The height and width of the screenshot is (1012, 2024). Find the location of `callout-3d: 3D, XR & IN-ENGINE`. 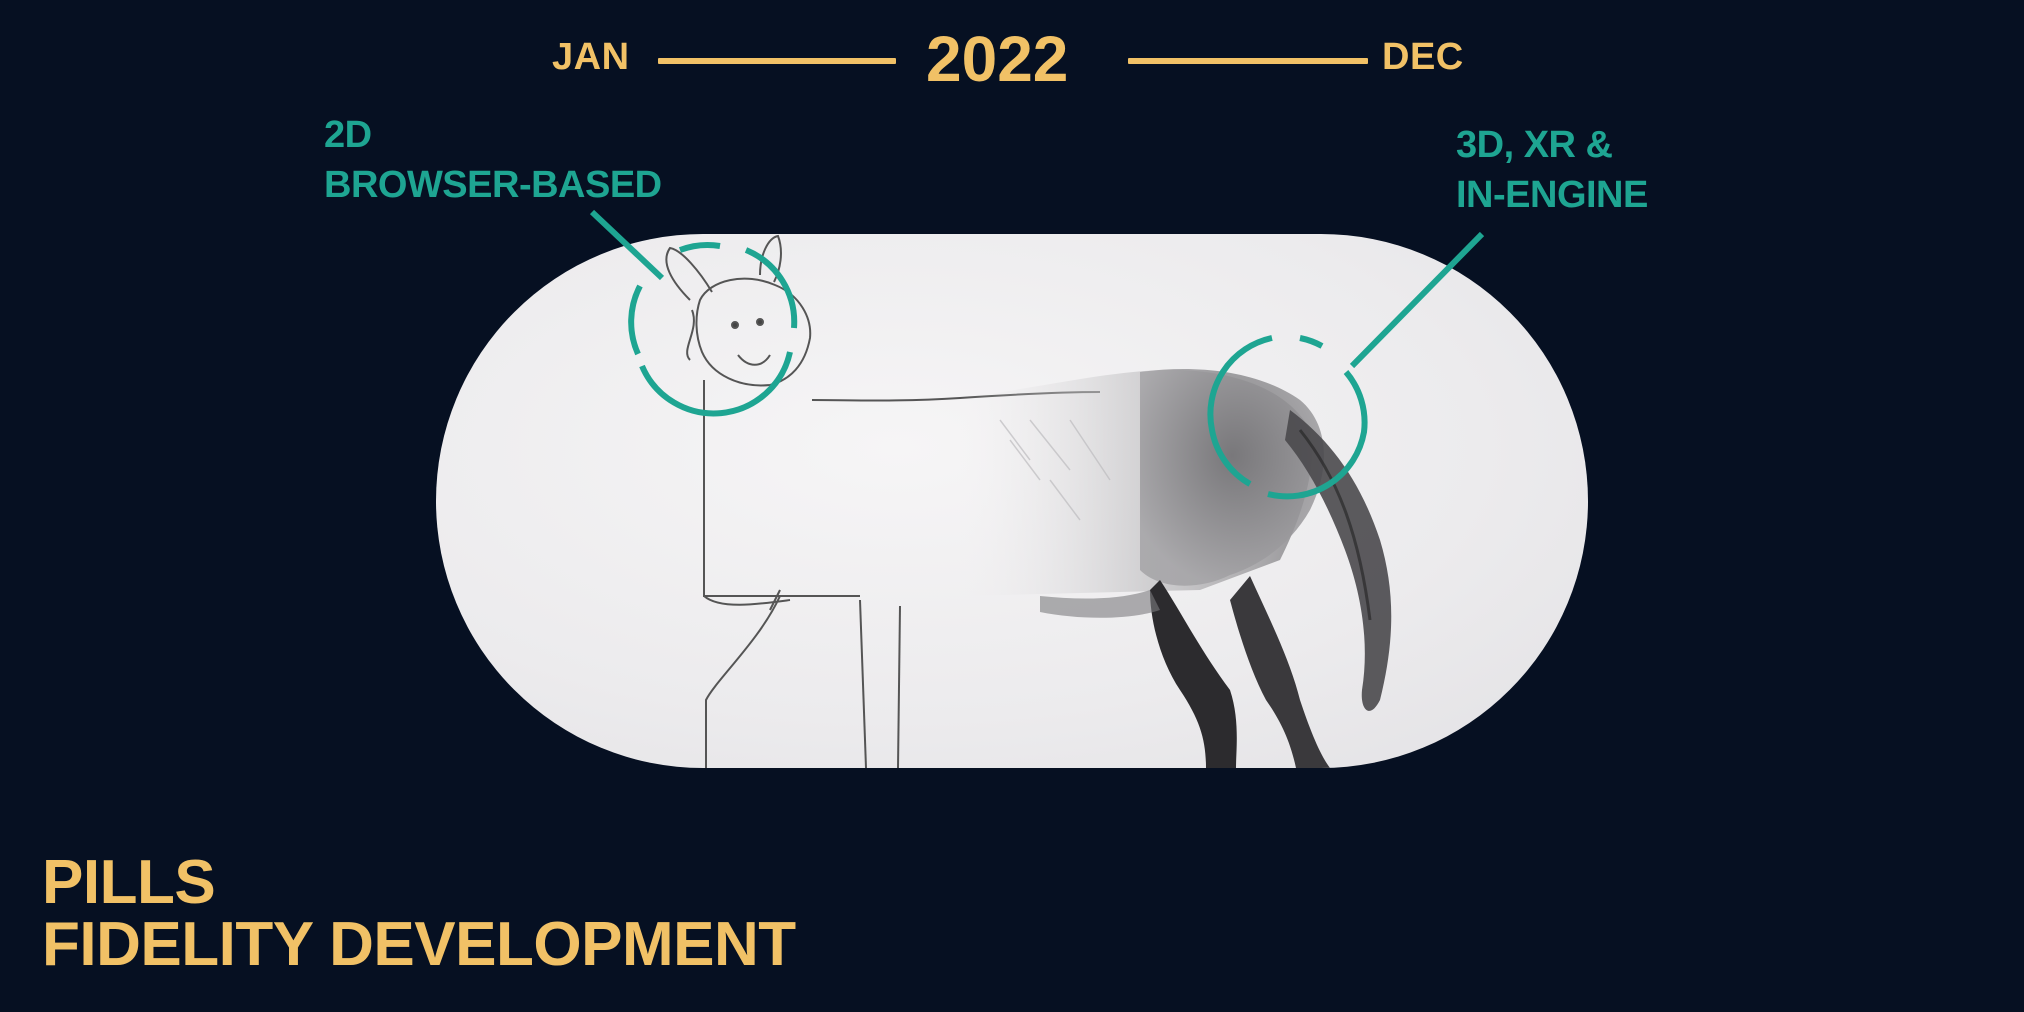

callout-3d: 3D, XR & IN-ENGINE is located at coordinates (1552, 170).